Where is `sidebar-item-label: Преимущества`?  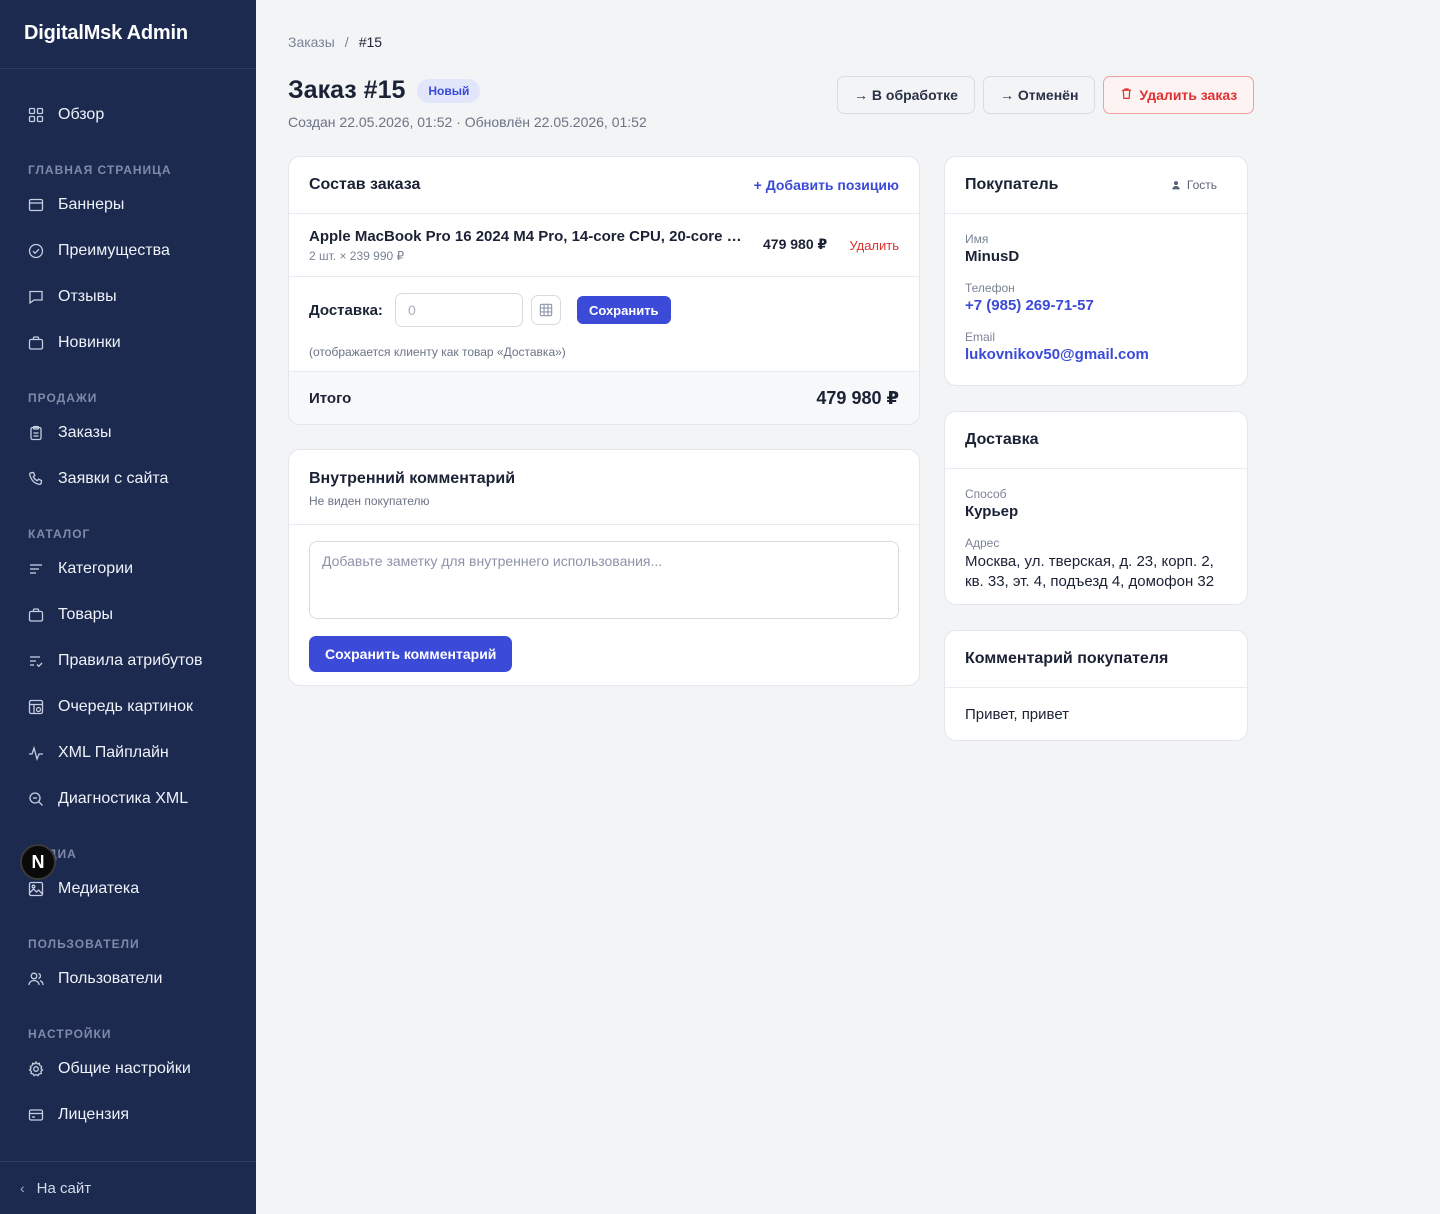
sidebar-item-label: Преимущества is located at coordinates (114, 250).